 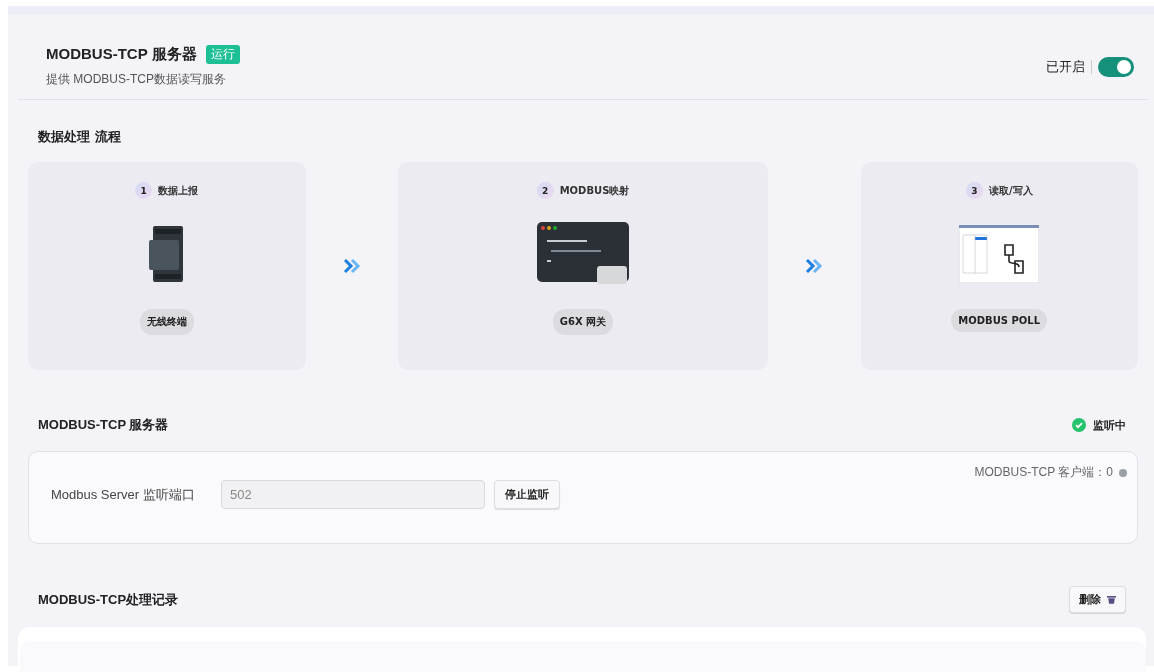 I want to click on client-count: MODBUS-TCP 客户端：0, so click(x=1043, y=472).